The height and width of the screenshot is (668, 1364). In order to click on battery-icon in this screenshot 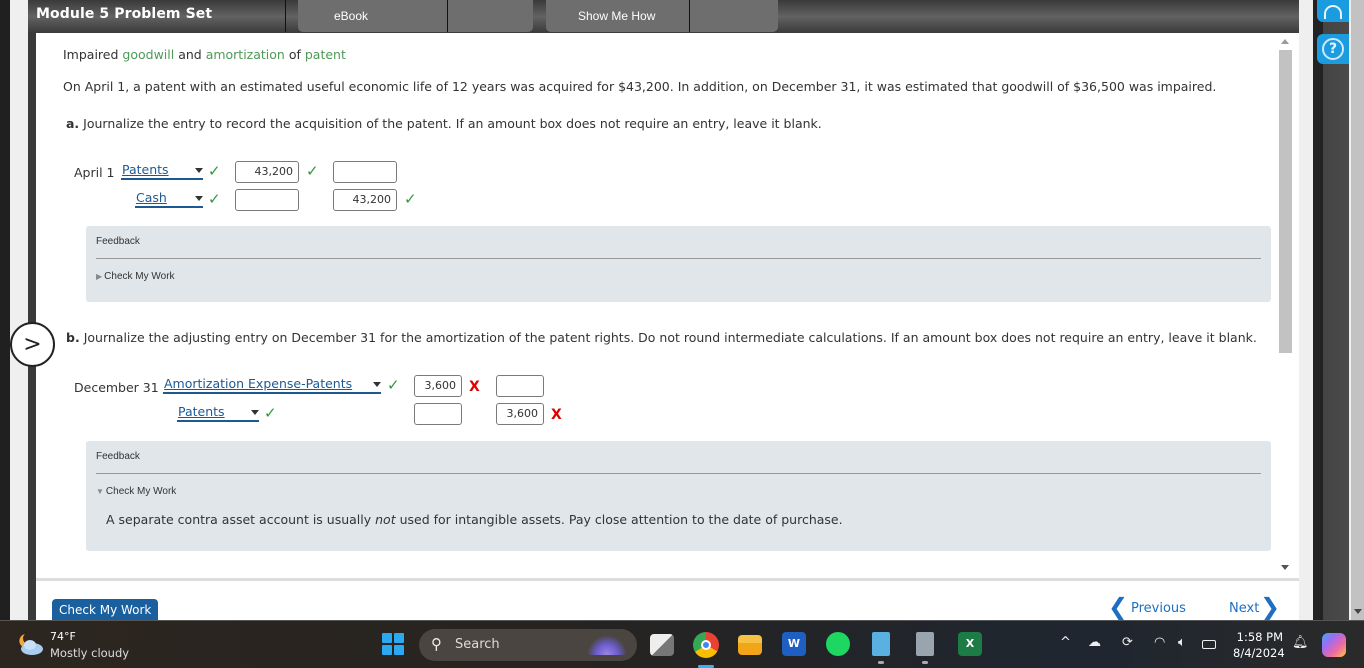, I will do `click(1209, 644)`.